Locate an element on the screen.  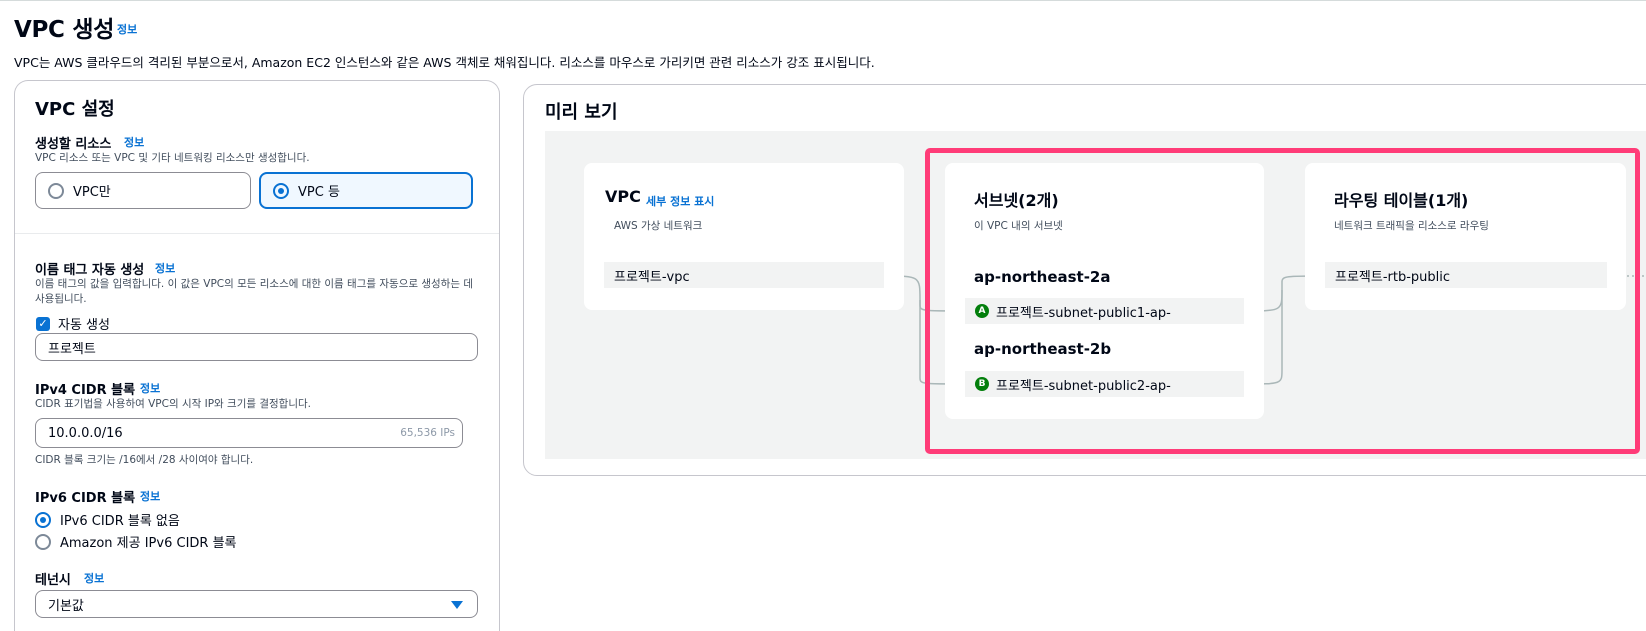
vpc-card-subtitle: AWS 가상 네트워크 is located at coordinates (658, 226).